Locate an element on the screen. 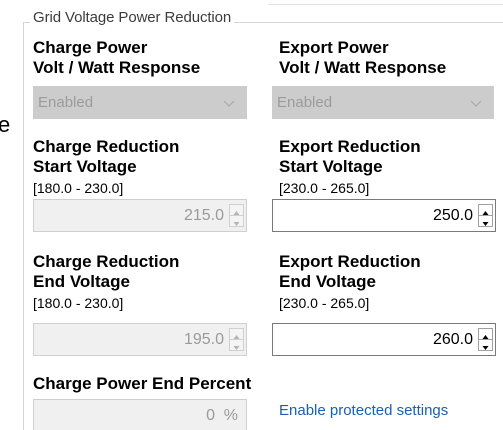 The width and height of the screenshot is (503, 430). charge-end-percent-label: Charge Power End Percent is located at coordinates (142, 383).